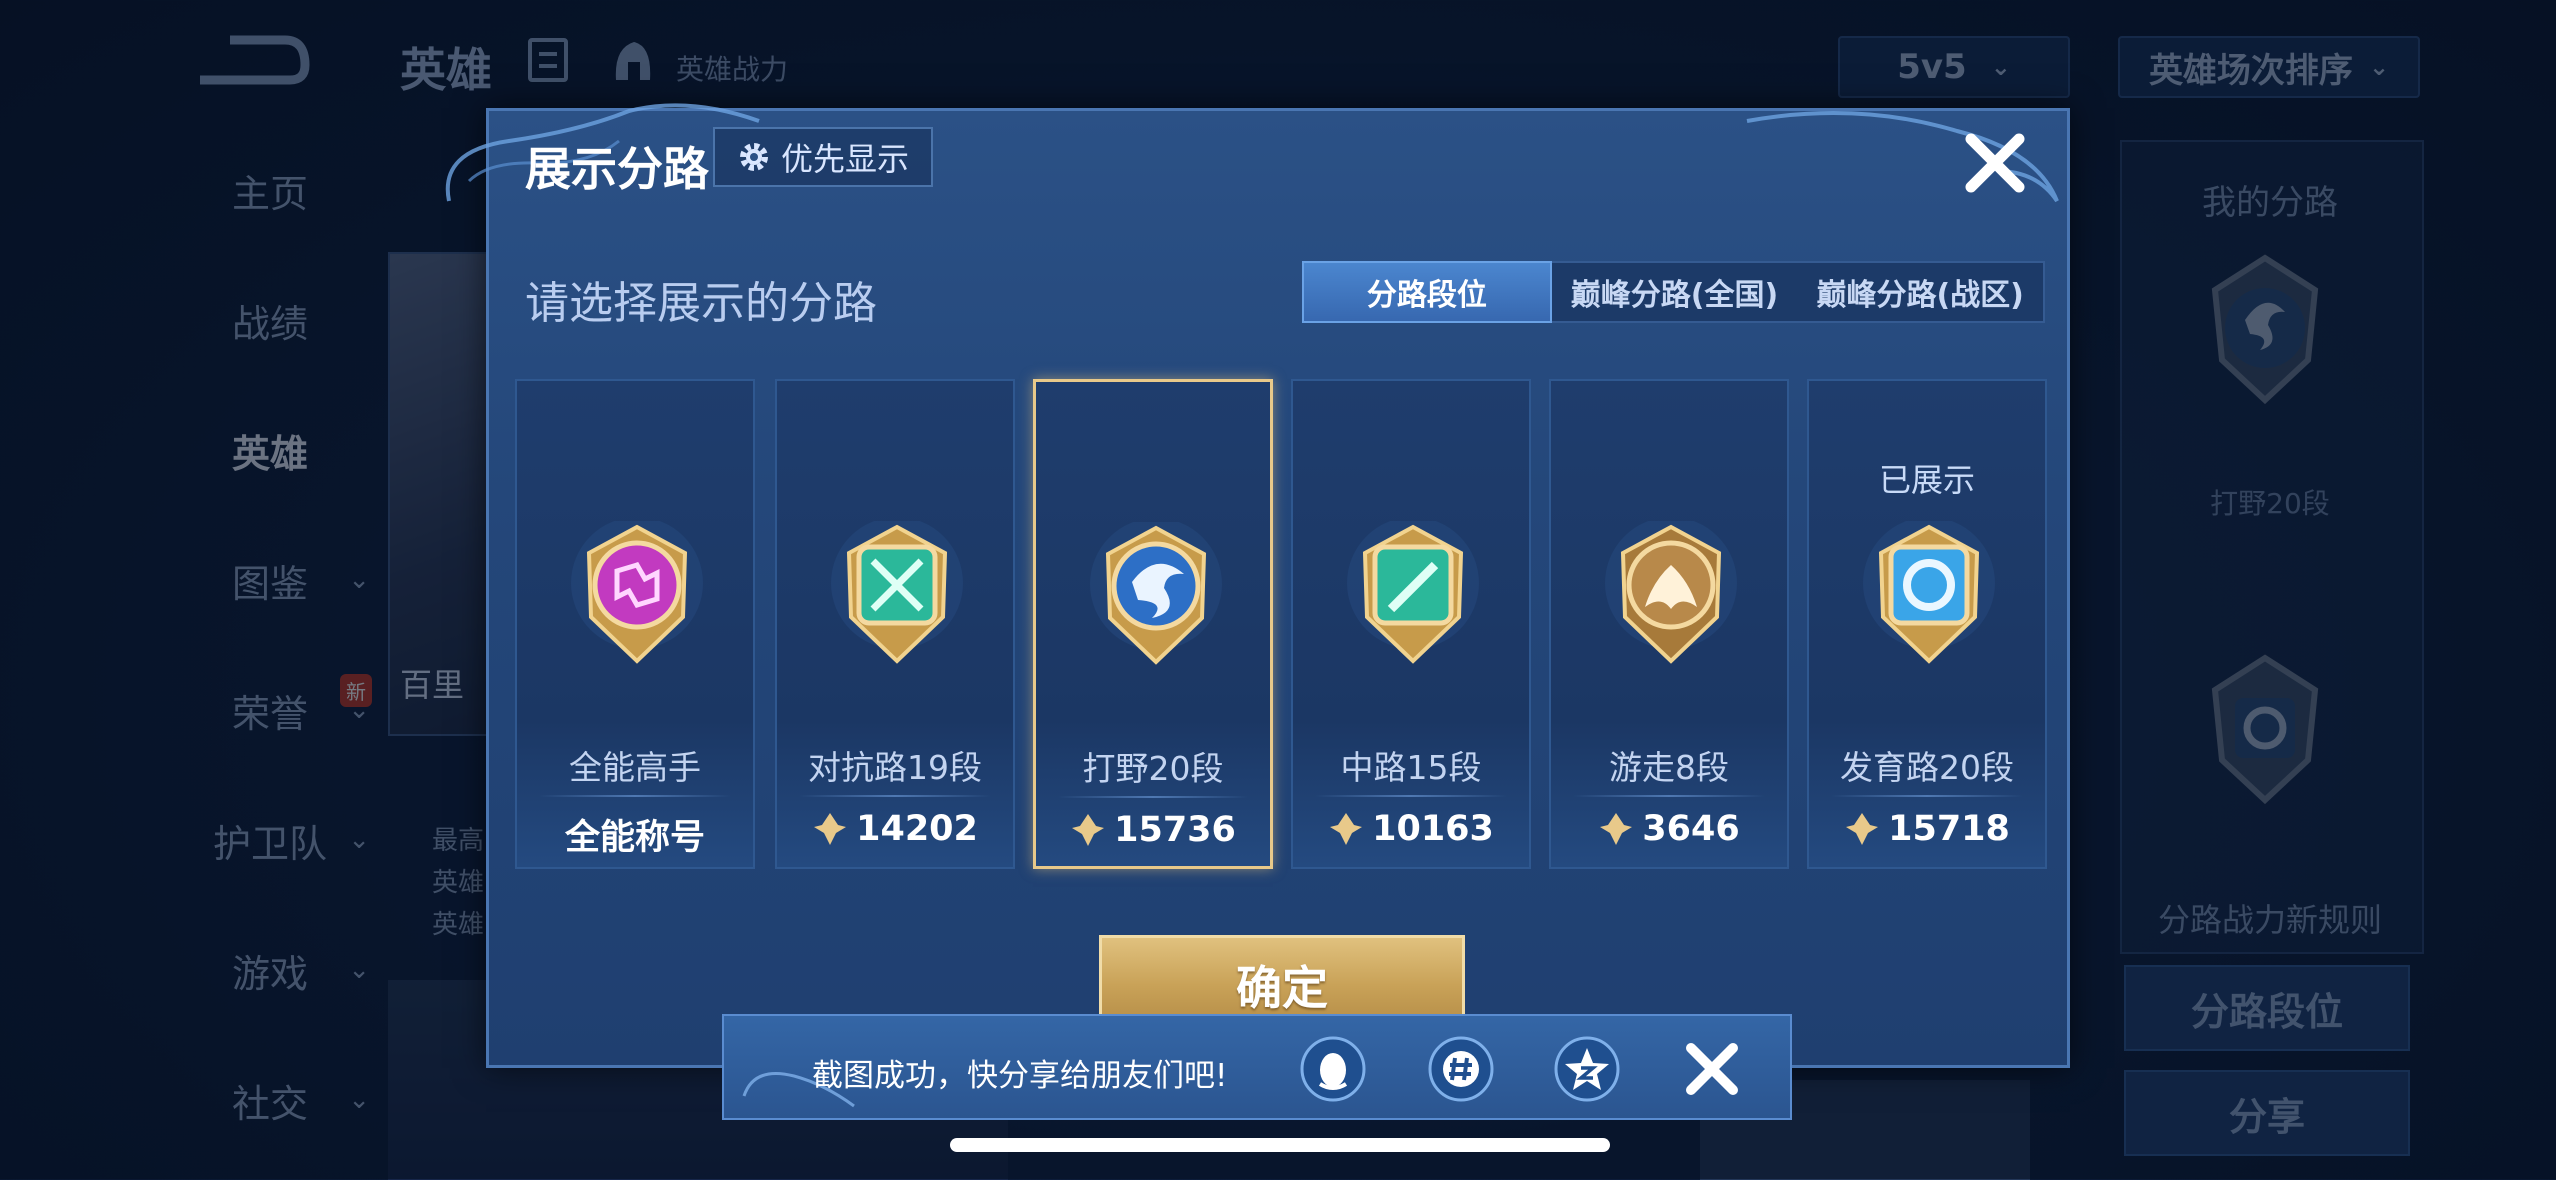 The width and height of the screenshot is (2556, 1180). Describe the element at coordinates (895, 829) in the screenshot. I see `lane-score: 14202` at that location.